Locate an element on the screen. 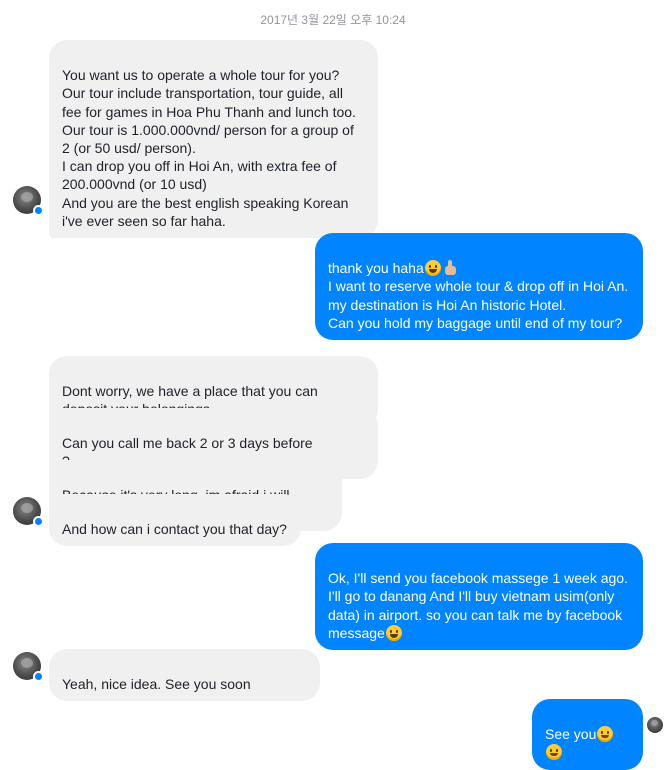 This screenshot has height=770, width=666. outgoing-message: See you is located at coordinates (587, 734).